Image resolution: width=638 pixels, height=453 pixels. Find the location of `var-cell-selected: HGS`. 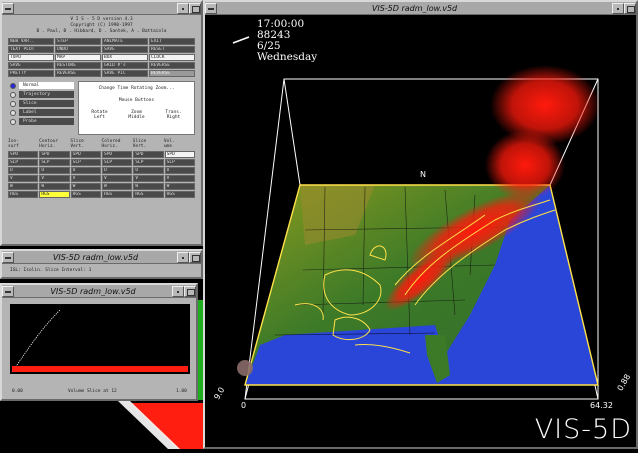

var-cell-selected: HGS is located at coordinates (54, 194).